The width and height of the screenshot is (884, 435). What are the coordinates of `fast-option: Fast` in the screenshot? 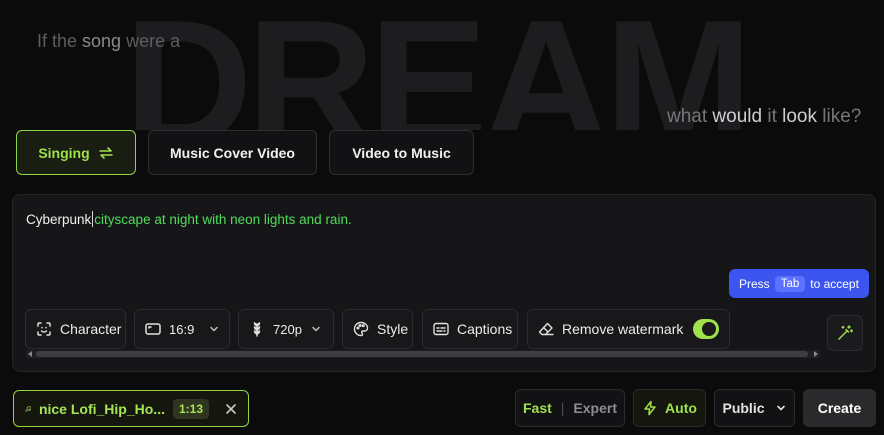 It's located at (537, 408).